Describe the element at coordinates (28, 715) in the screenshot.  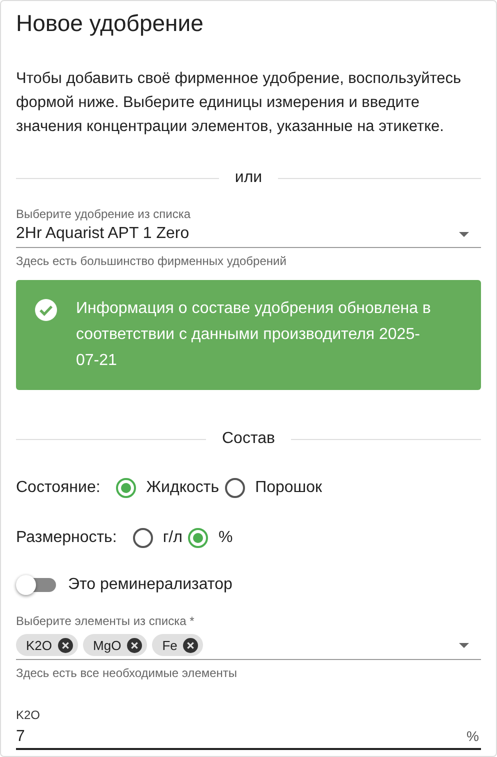
I see `field-label: K2O` at that location.